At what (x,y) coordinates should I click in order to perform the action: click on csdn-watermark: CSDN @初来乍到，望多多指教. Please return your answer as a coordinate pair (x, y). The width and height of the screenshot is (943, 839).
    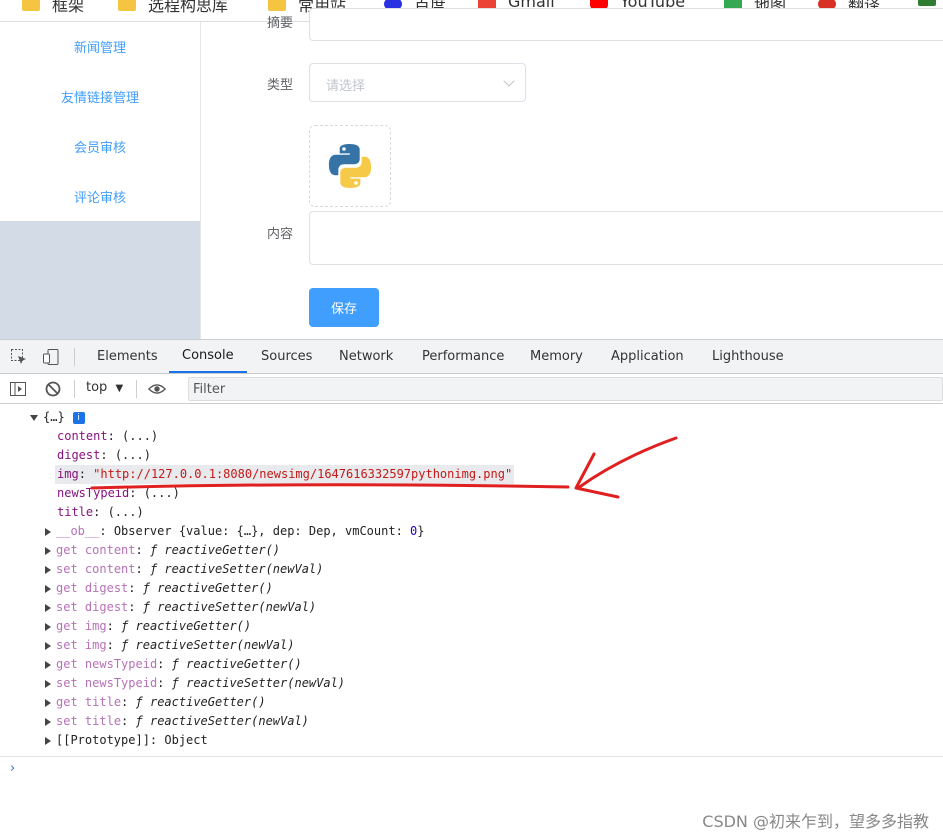
    Looking at the image, I should click on (815, 821).